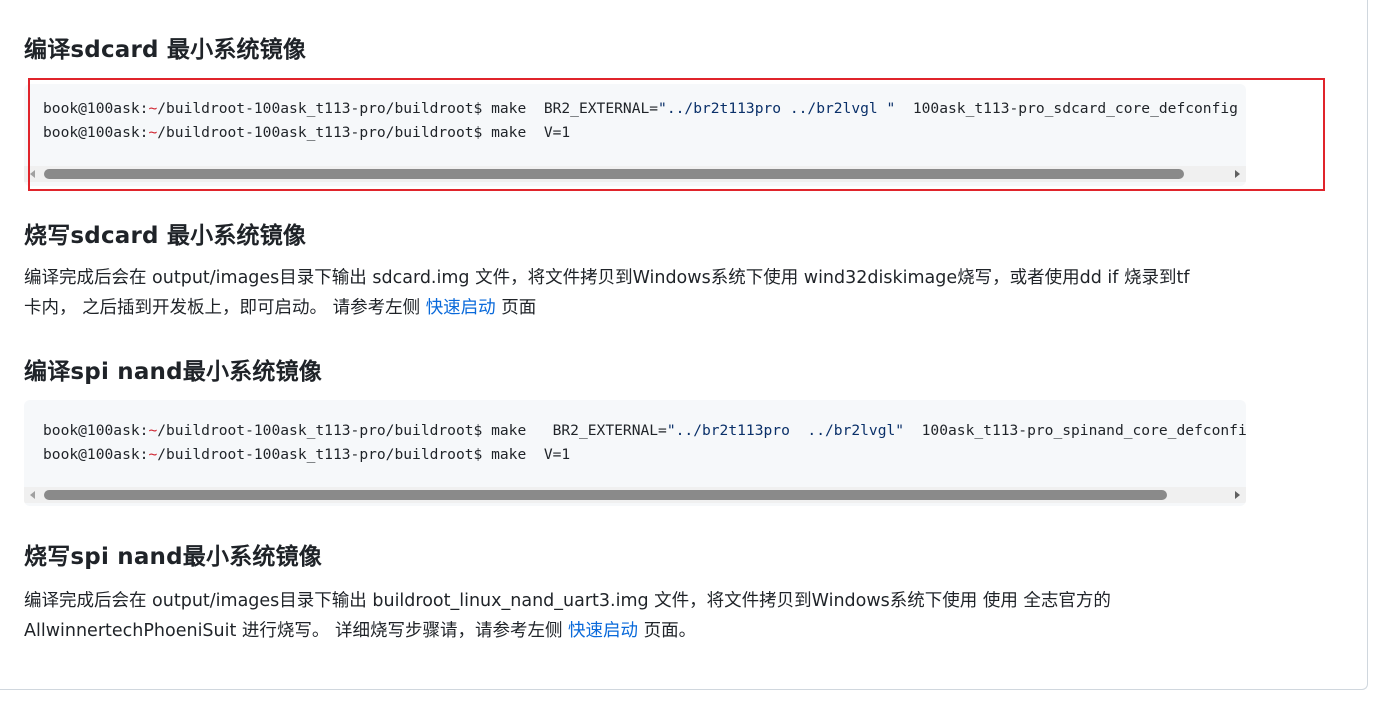 This screenshot has width=1380, height=716. I want to click on heading-flash-spinand: 烧写spi nand最小系统镜像, so click(173, 557).